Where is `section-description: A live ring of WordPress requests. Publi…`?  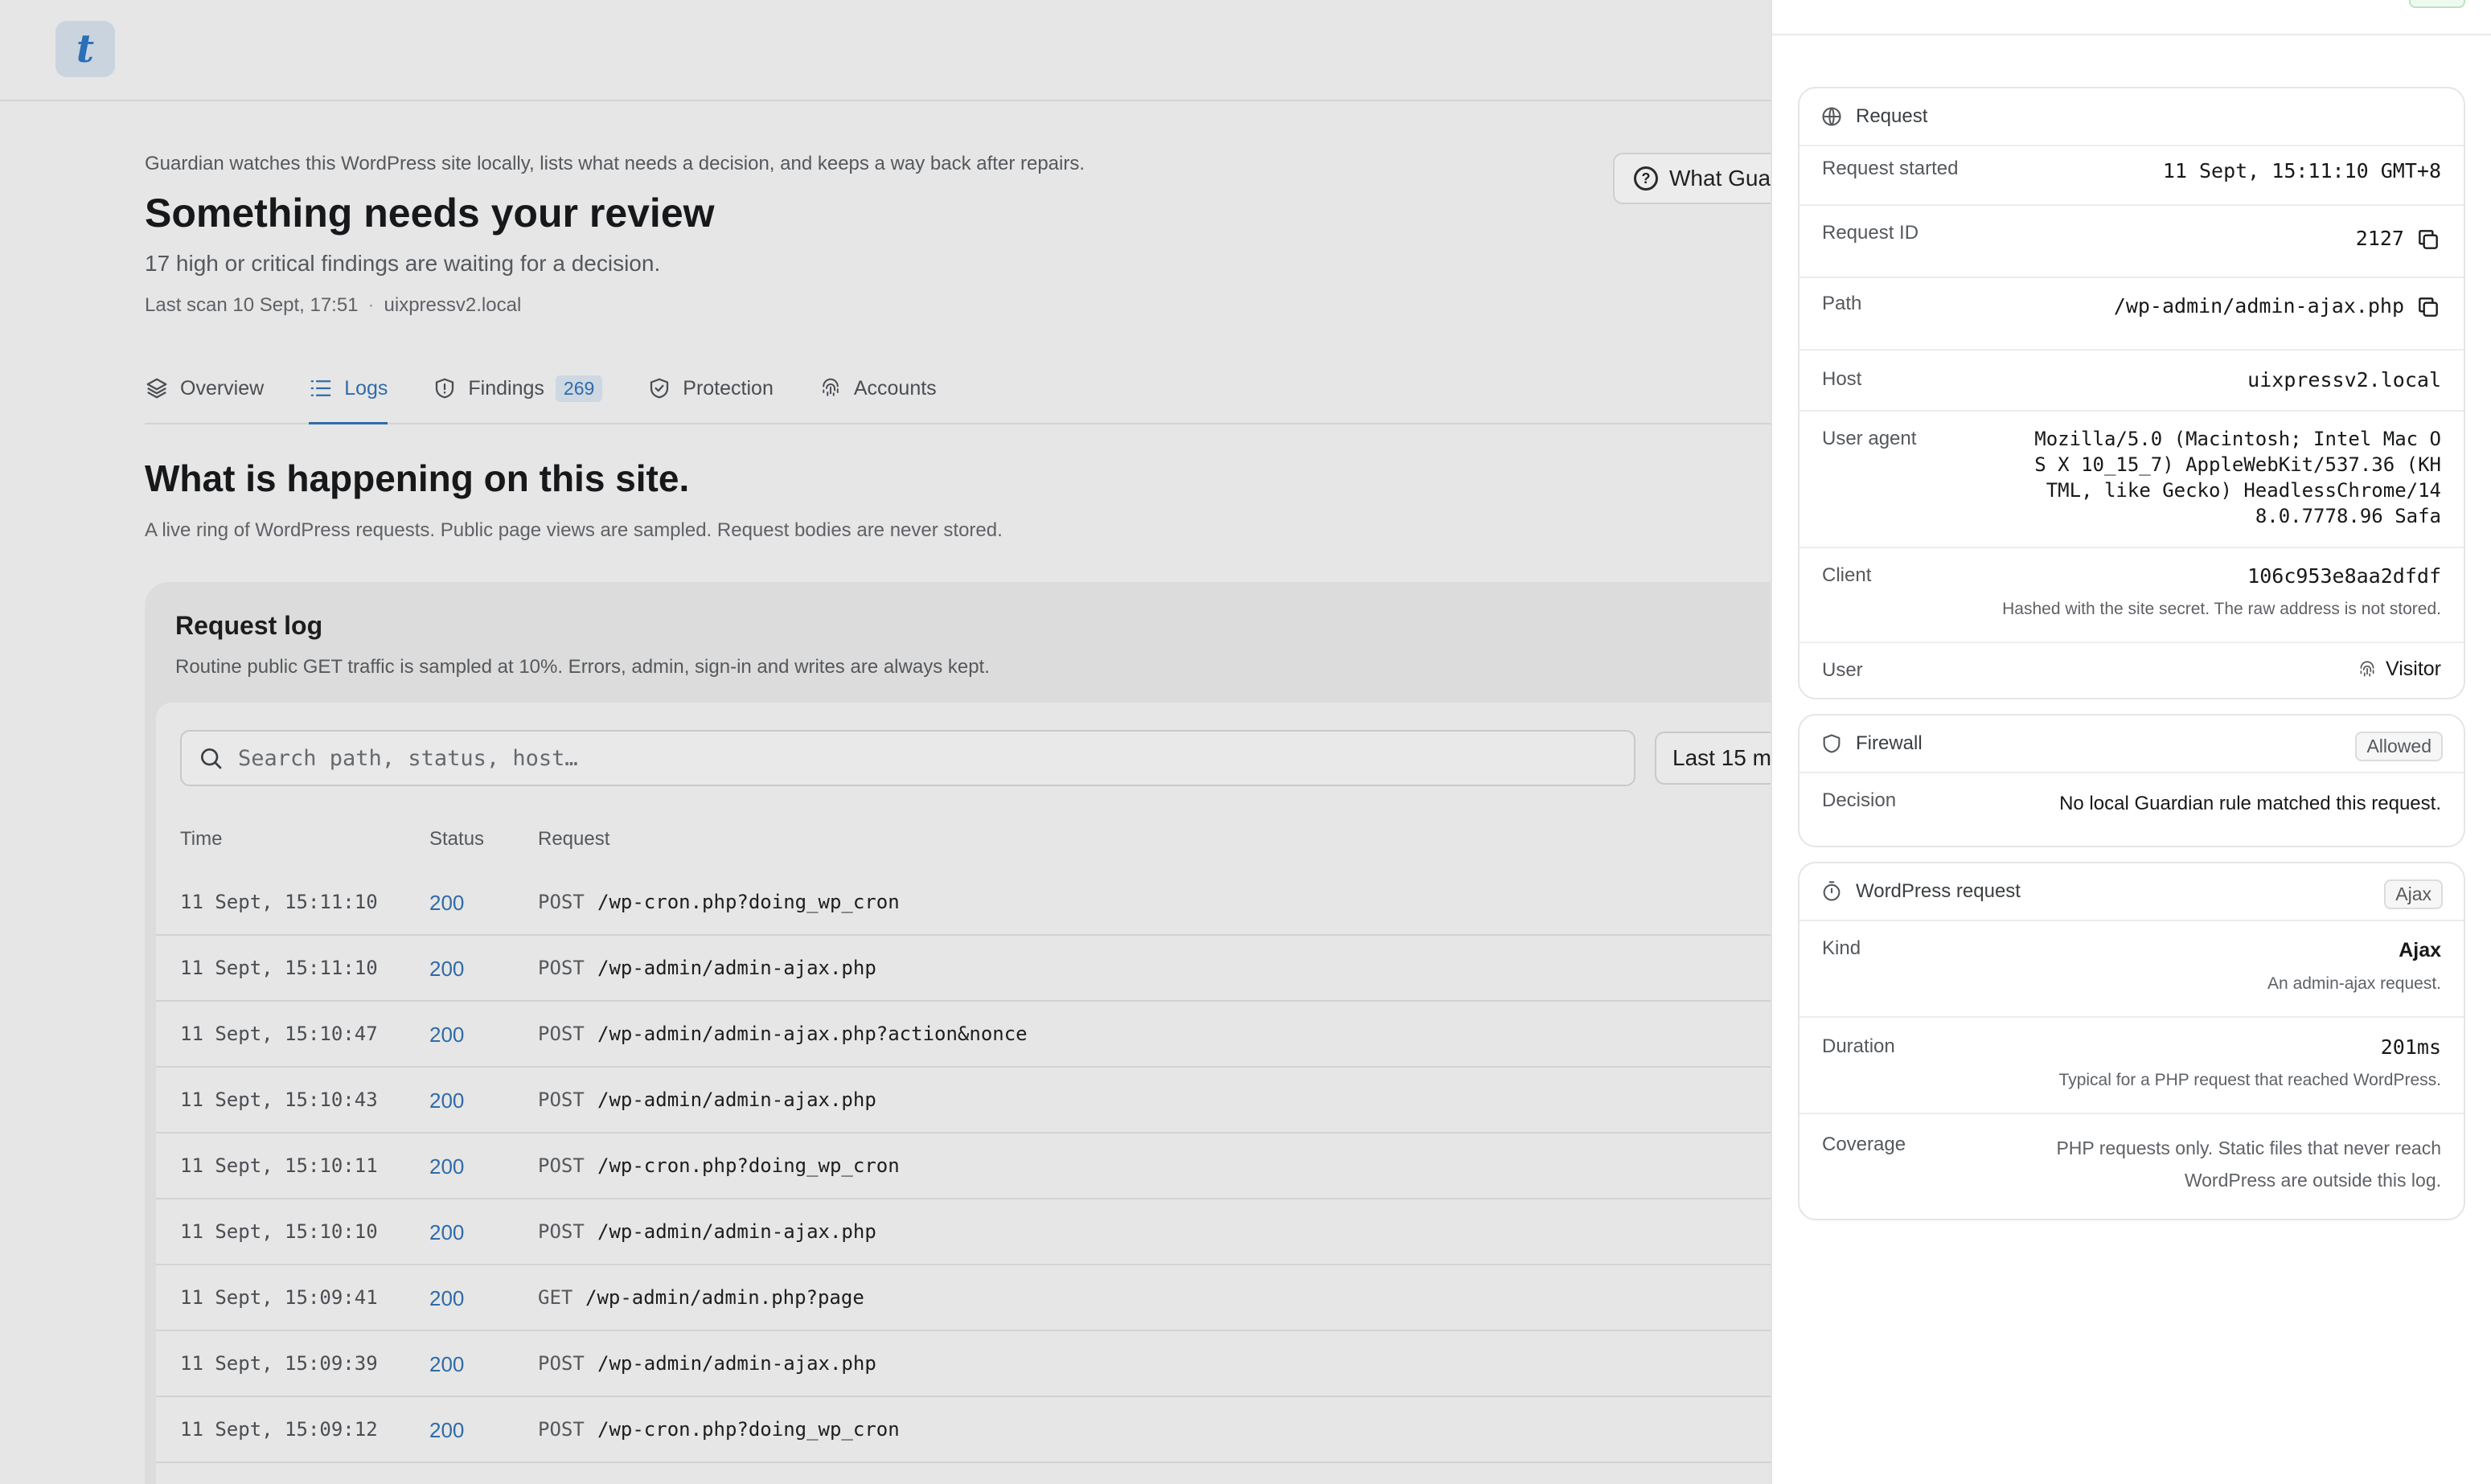 section-description: A live ring of WordPress requests. Publi… is located at coordinates (574, 530).